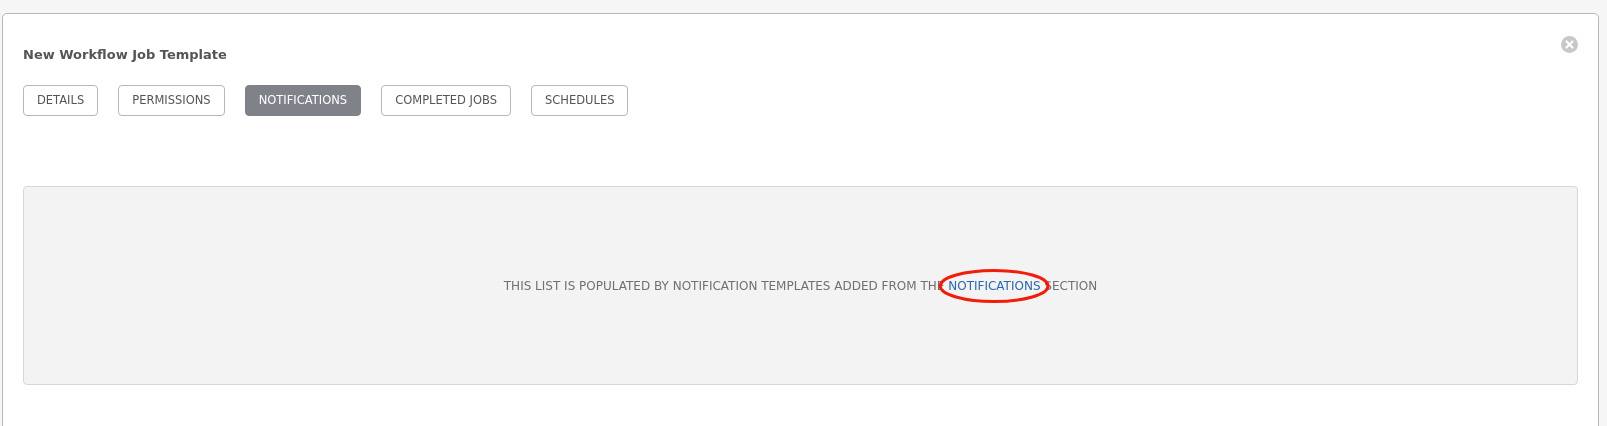 This screenshot has height=426, width=1607. I want to click on tab: SCHEDULES, so click(579, 100).